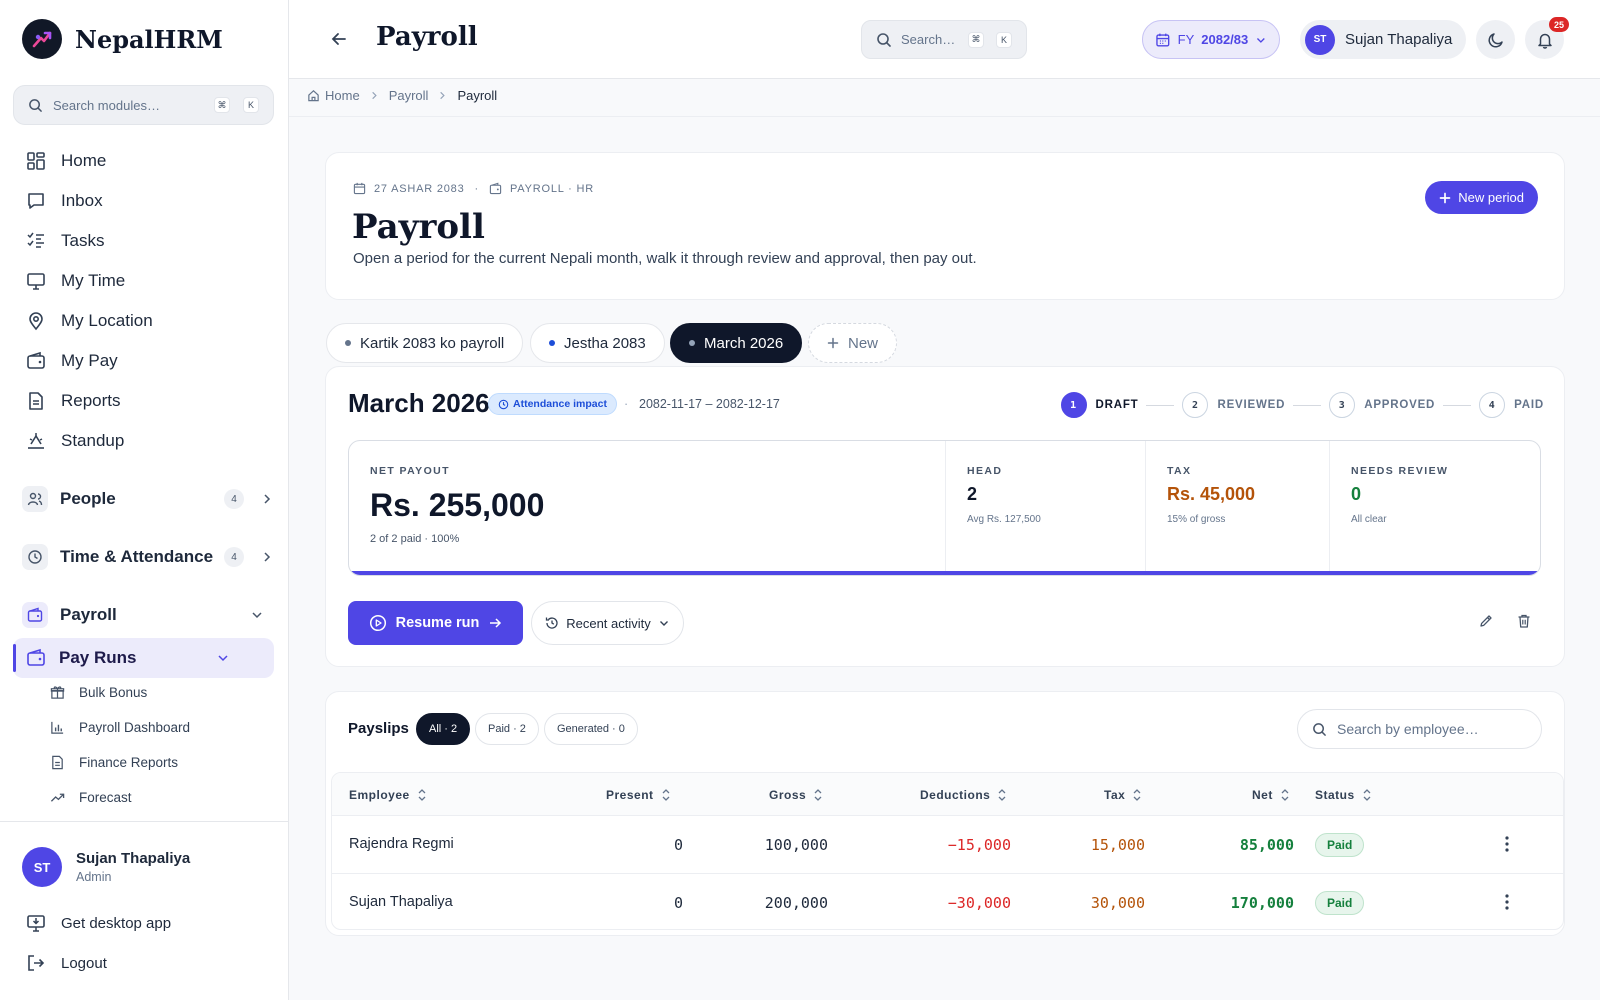  Describe the element at coordinates (88, 614) in the screenshot. I see `nav-group-label: Payroll` at that location.